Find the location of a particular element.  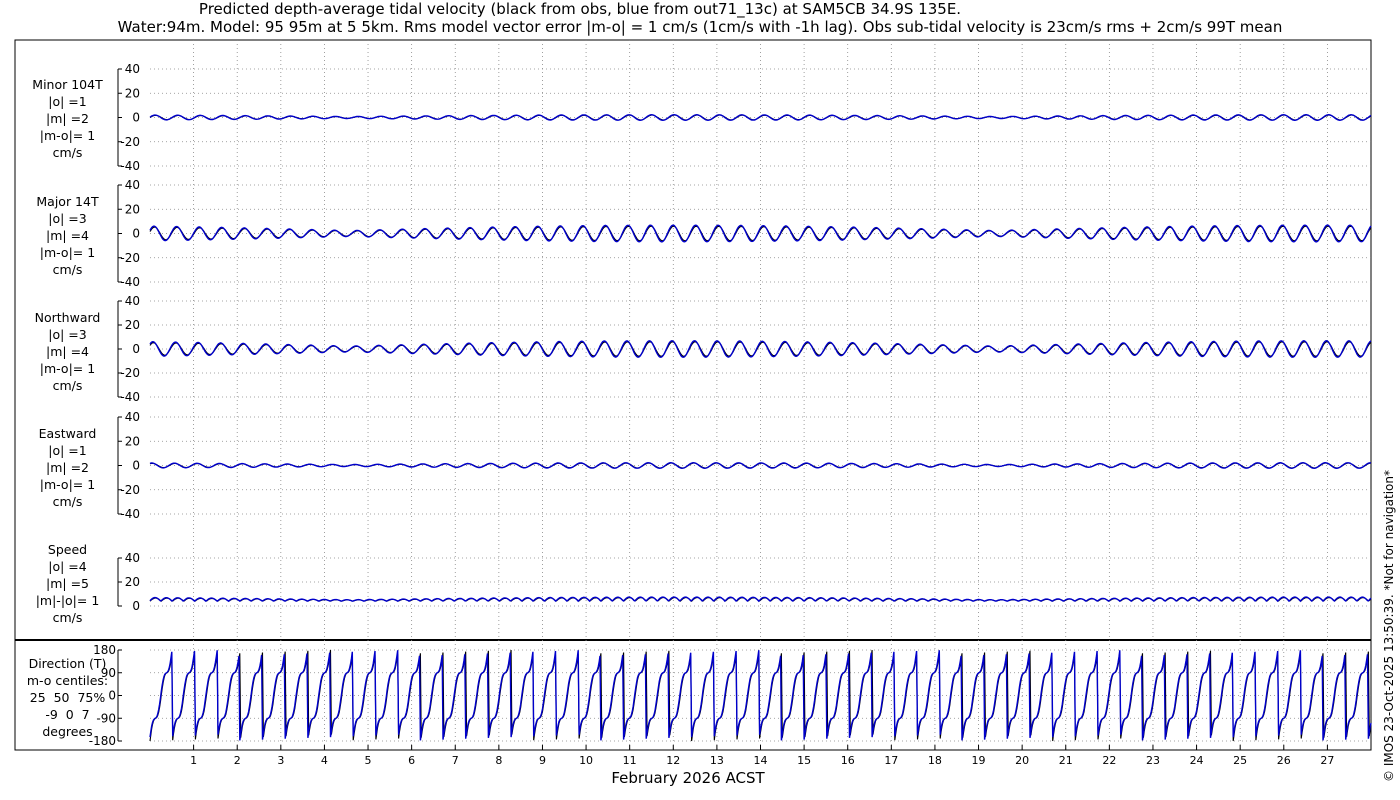

panel-label-line: degrees is located at coordinates (67, 731).